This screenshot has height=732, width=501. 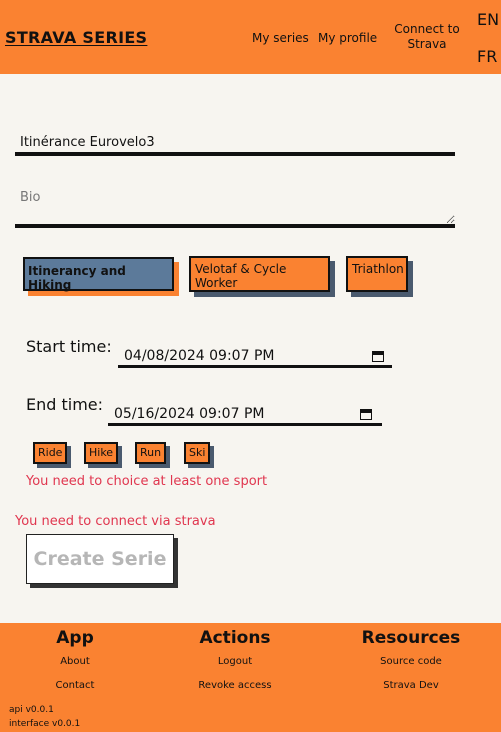 What do you see at coordinates (411, 661) in the screenshot?
I see `footer-link-source-code: Source code` at bounding box center [411, 661].